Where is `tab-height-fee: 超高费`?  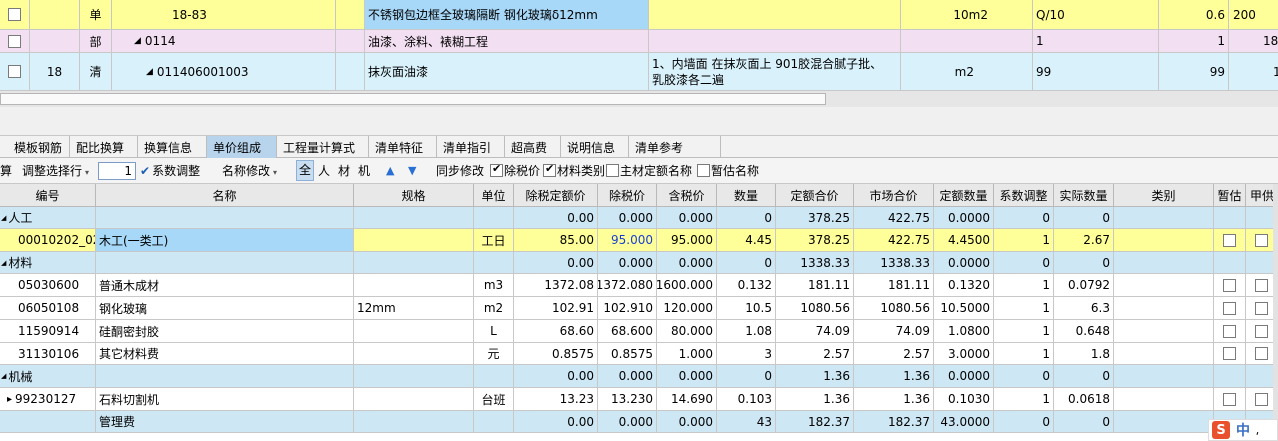
tab-height-fee: 超高费 is located at coordinates (533, 147).